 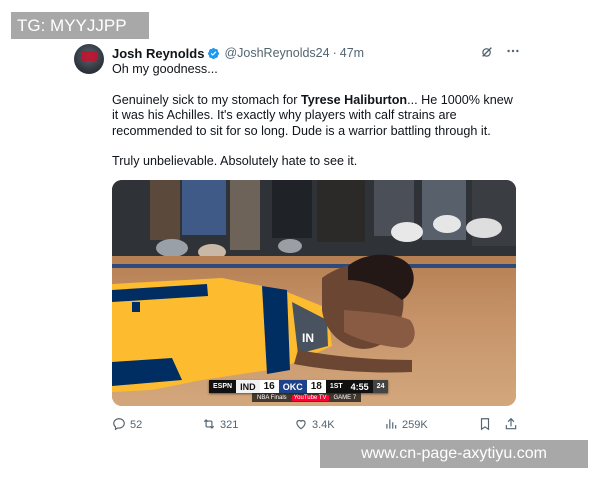 I want to click on author-name: Josh Reynolds, so click(x=158, y=53).